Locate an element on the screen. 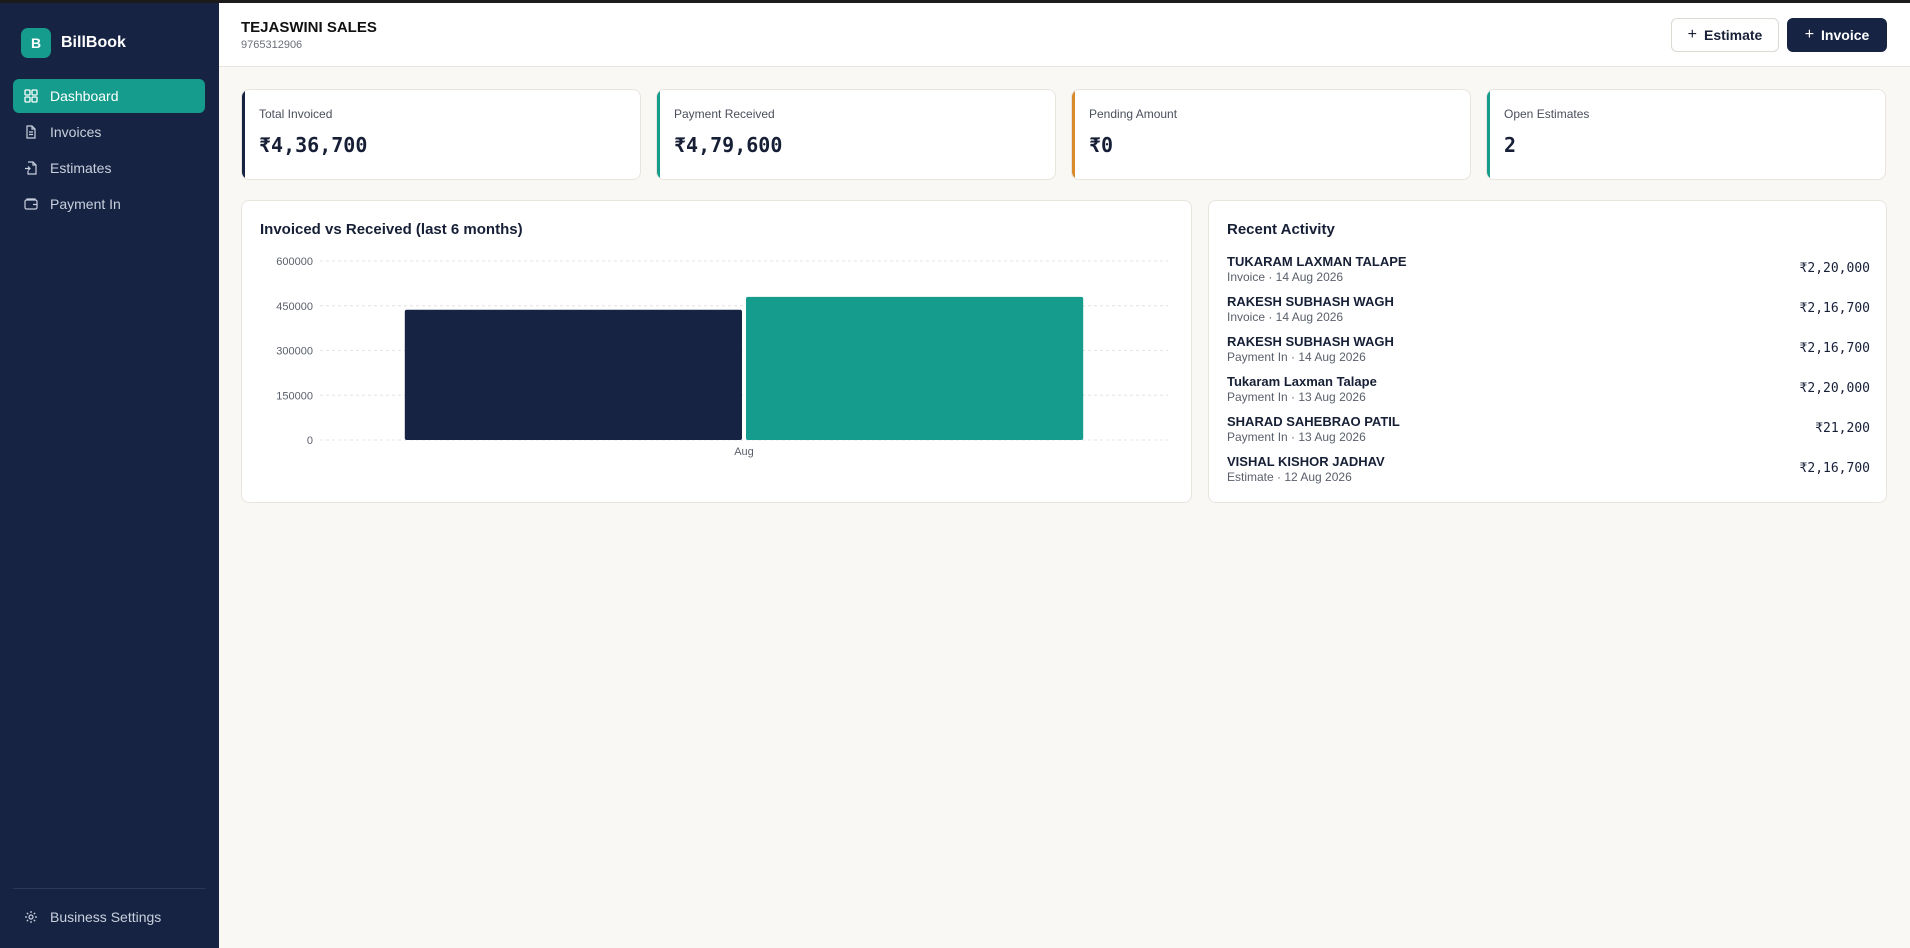 The height and width of the screenshot is (948, 1910). stat-value: ₹4,79,600 is located at coordinates (728, 145).